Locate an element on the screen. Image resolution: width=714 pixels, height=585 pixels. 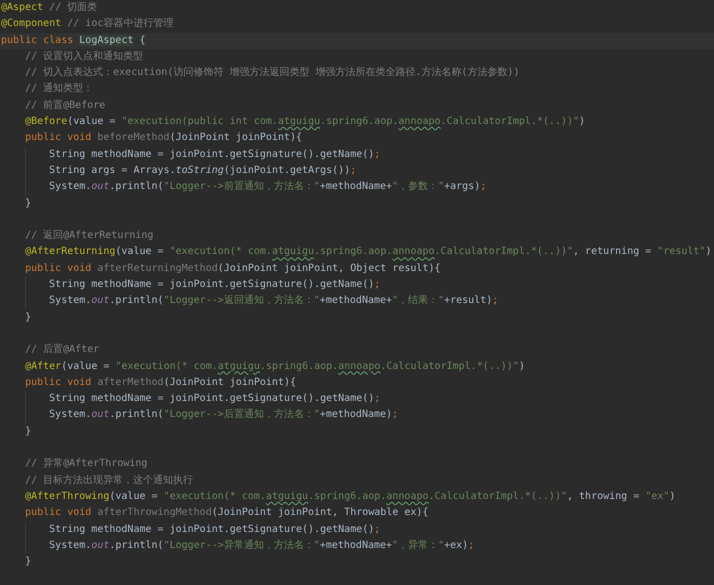
code-line: // 通知类型： is located at coordinates (59, 89).